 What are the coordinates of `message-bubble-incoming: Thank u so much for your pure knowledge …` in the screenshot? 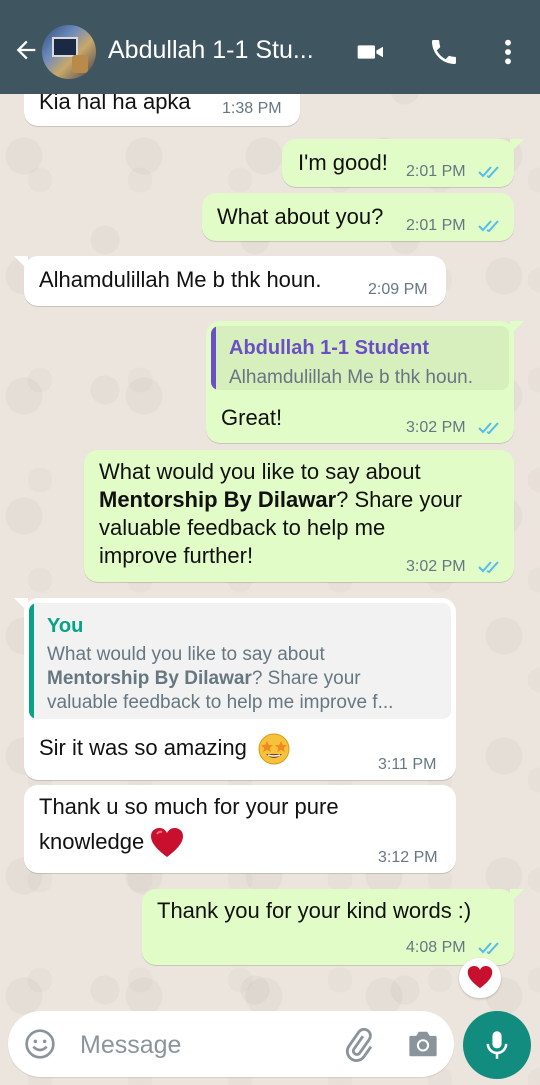 It's located at (240, 829).